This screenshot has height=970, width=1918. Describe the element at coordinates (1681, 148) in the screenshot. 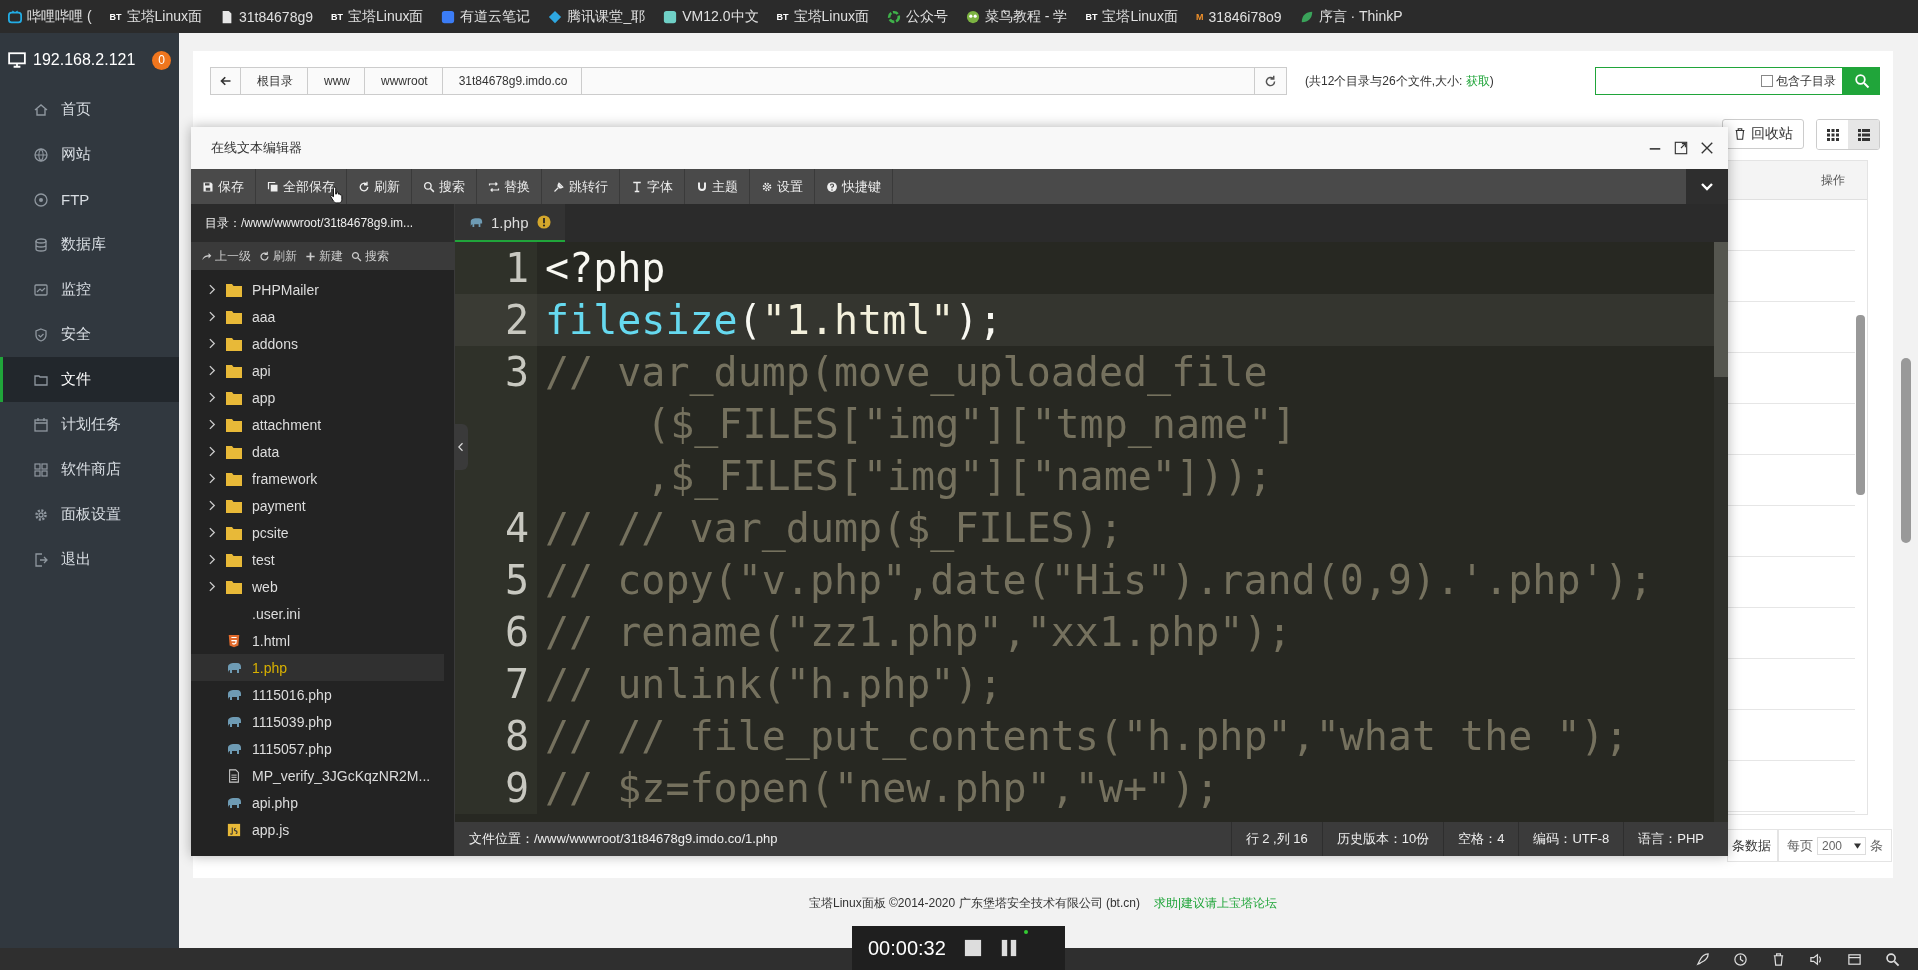

I see `maximize-icon` at that location.